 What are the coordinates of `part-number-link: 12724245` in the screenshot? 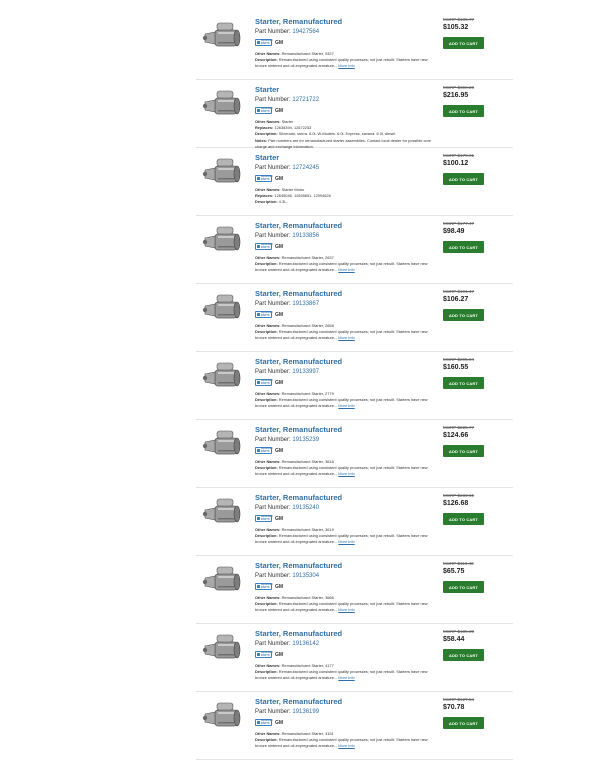 It's located at (305, 168).